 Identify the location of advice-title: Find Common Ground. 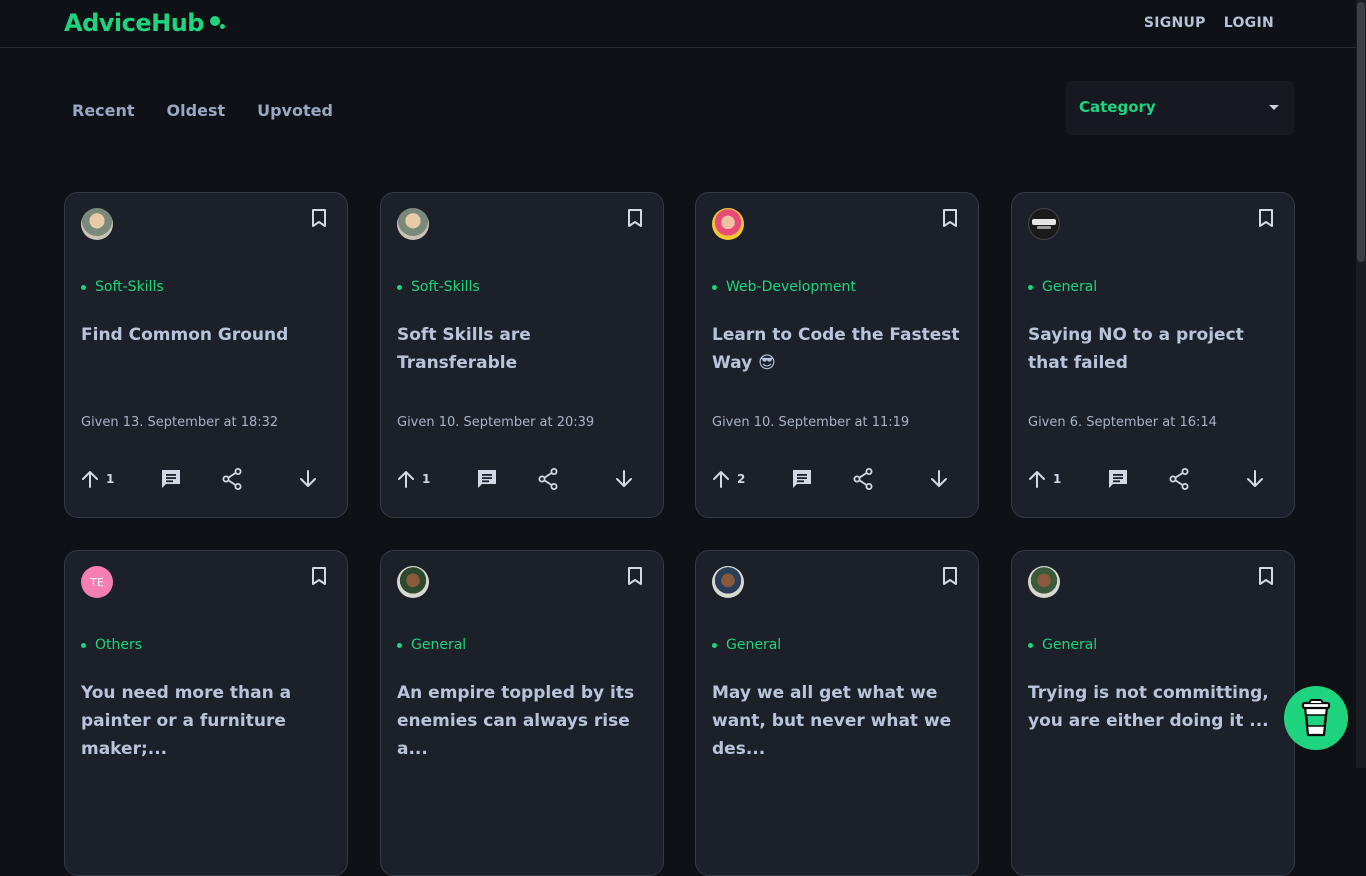
(208, 335).